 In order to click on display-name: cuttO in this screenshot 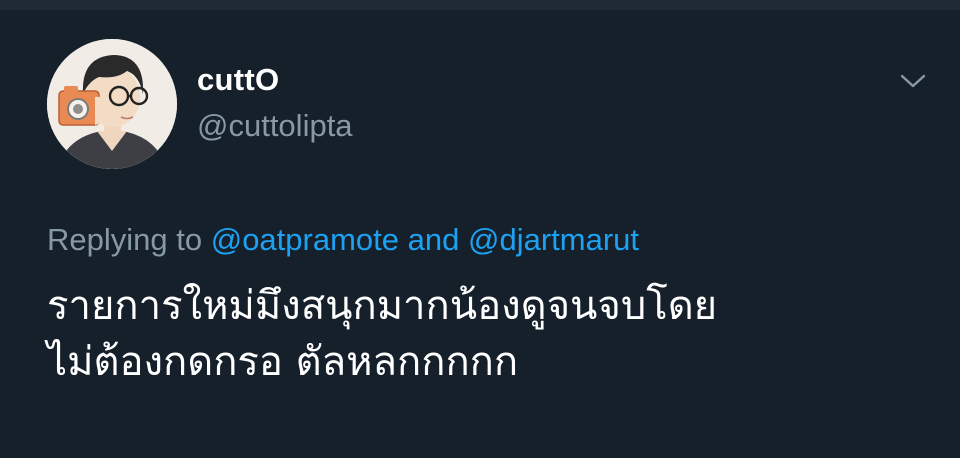, I will do `click(238, 80)`.